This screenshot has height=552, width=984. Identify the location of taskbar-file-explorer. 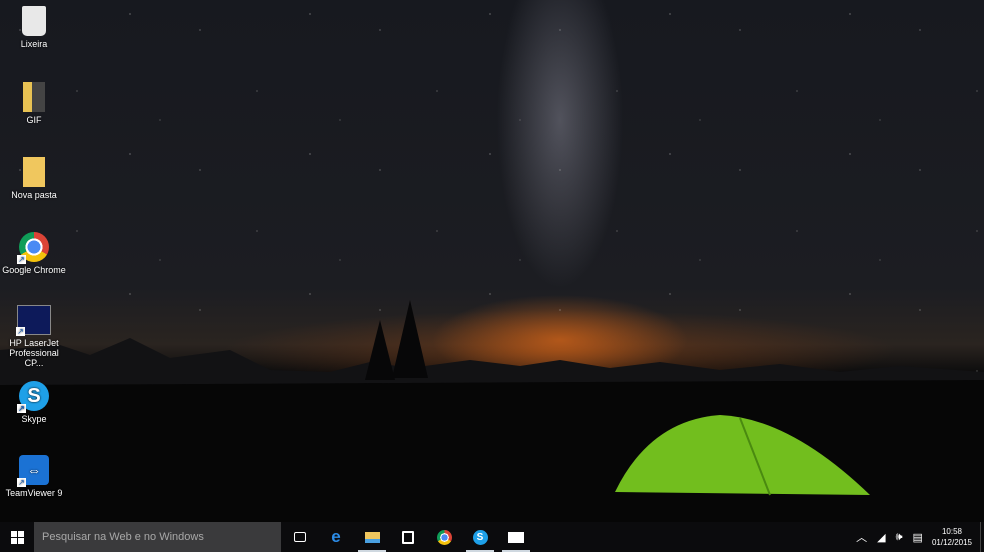
(372, 537).